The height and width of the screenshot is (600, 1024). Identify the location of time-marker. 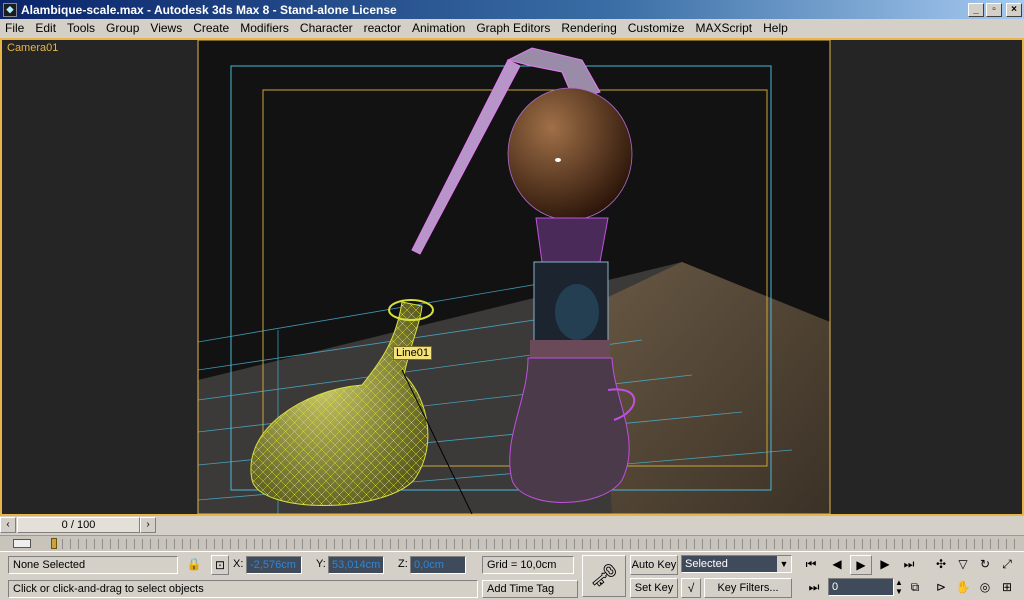
(54, 543).